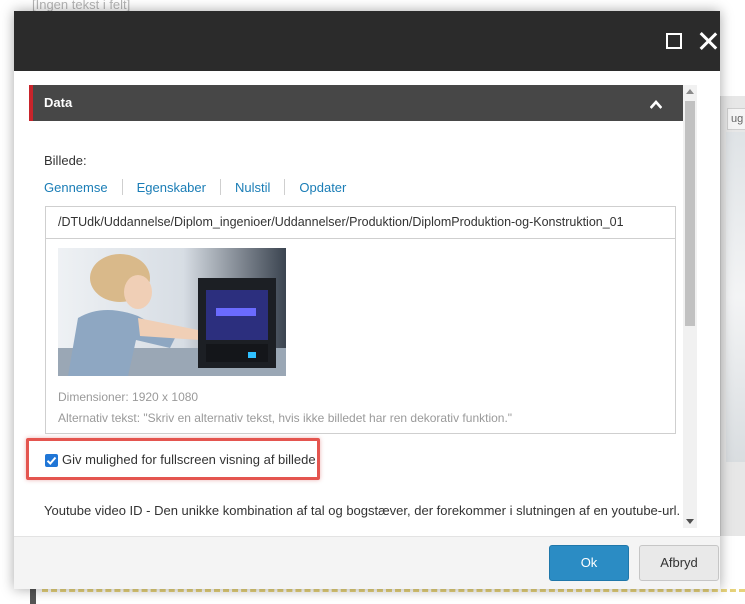 Image resolution: width=745 pixels, height=604 pixels. I want to click on image-dimensions: Dimensioner: 1920 x 1080, so click(128, 397).